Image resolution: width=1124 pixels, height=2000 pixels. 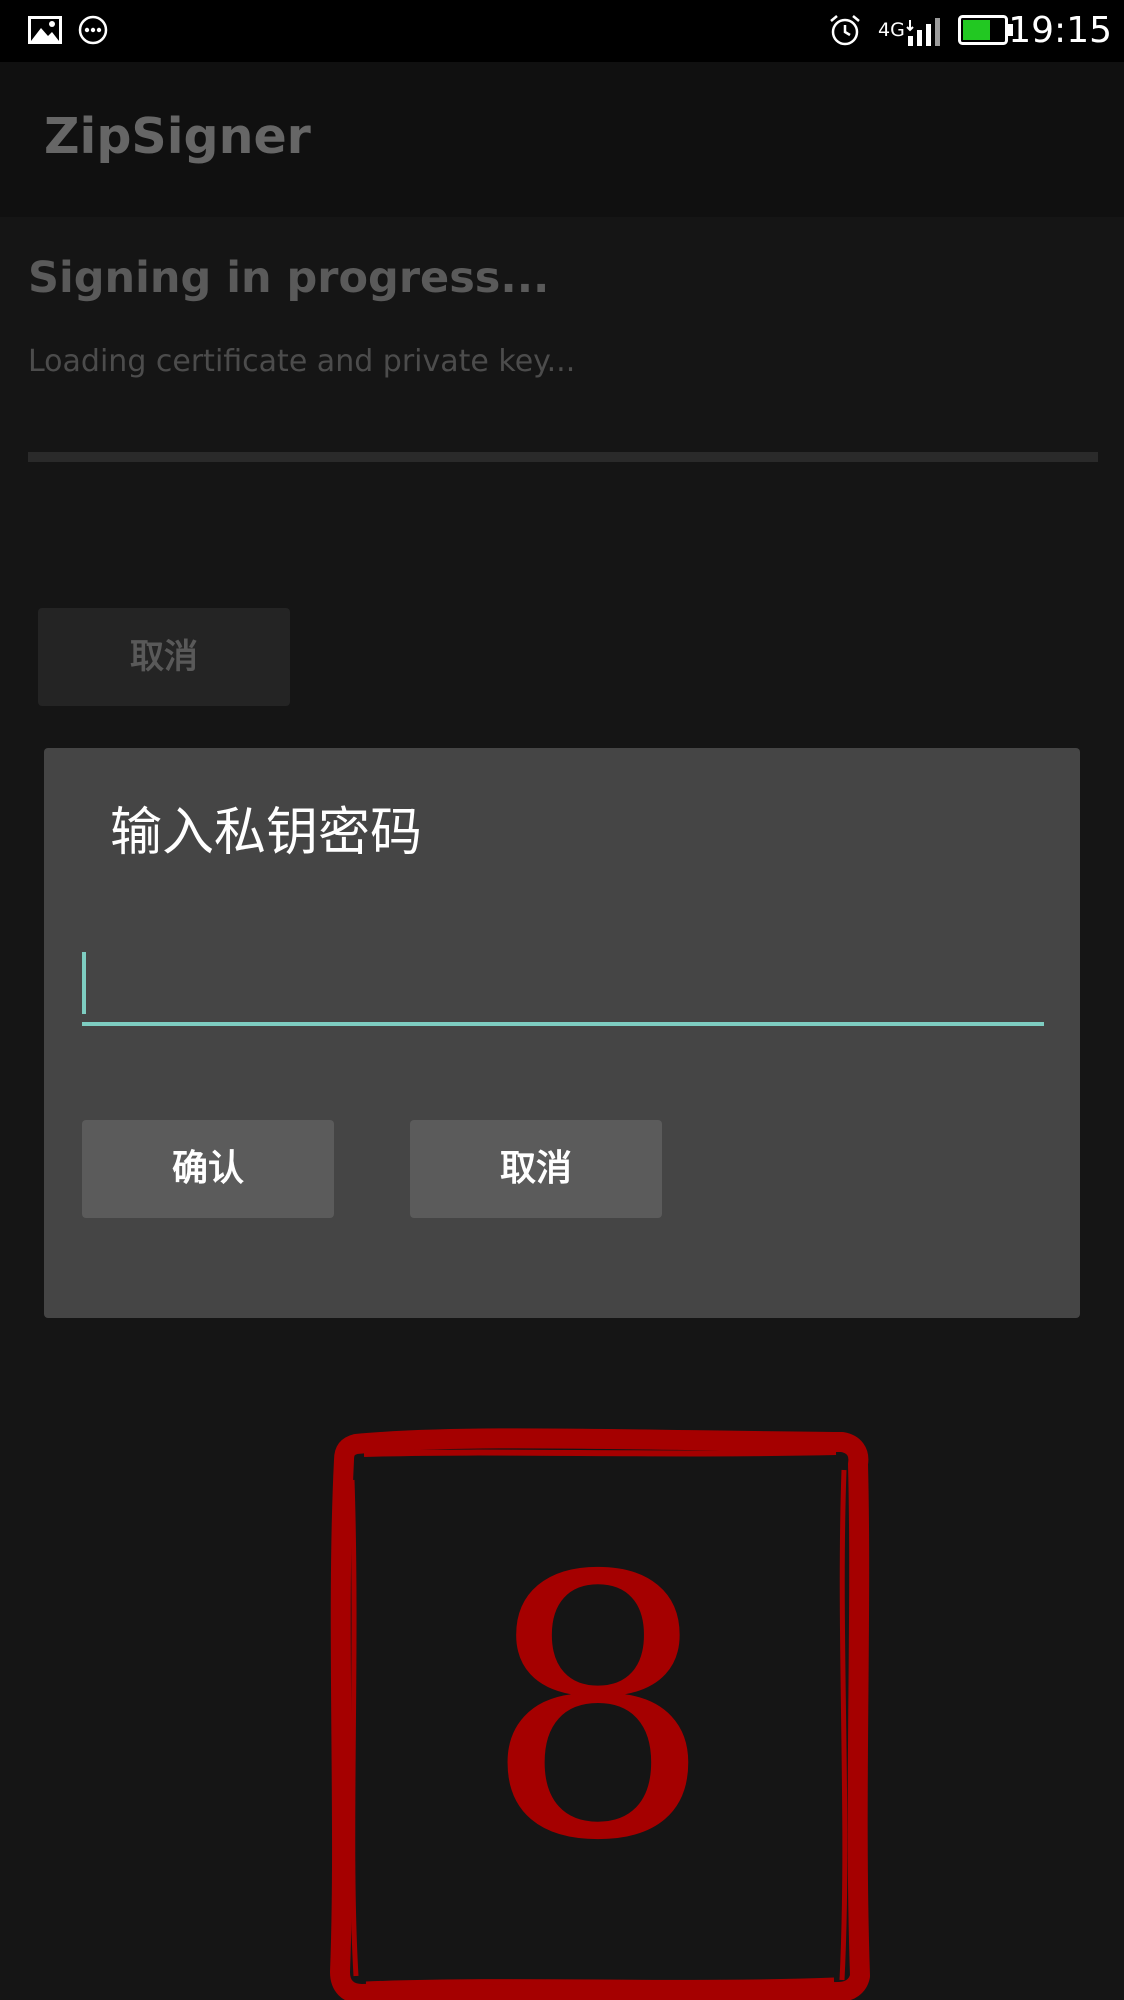 What do you see at coordinates (208, 1169) in the screenshot?
I see `confirm-button: 确认` at bounding box center [208, 1169].